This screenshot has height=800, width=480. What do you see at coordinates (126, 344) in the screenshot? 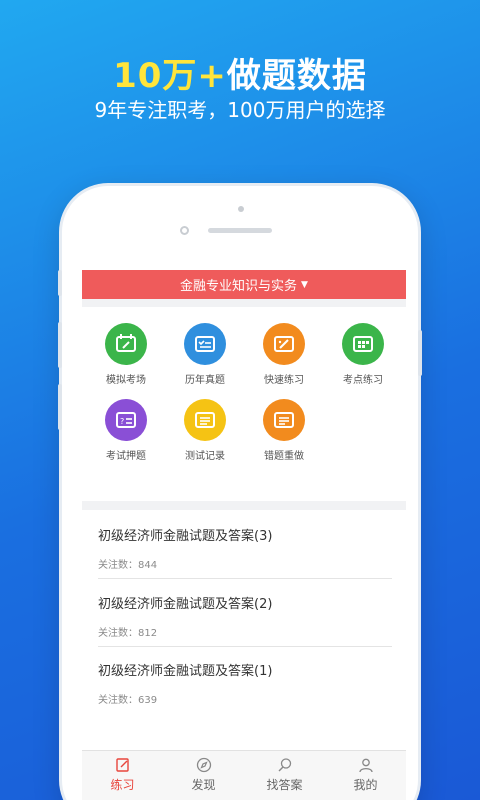
I see `pencil-board-icon` at bounding box center [126, 344].